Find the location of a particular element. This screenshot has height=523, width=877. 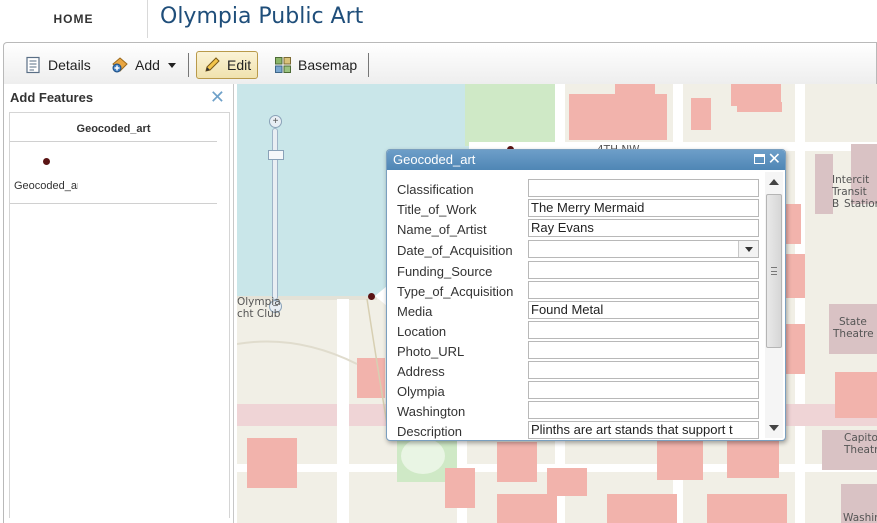

details-button: Details is located at coordinates (57, 65).